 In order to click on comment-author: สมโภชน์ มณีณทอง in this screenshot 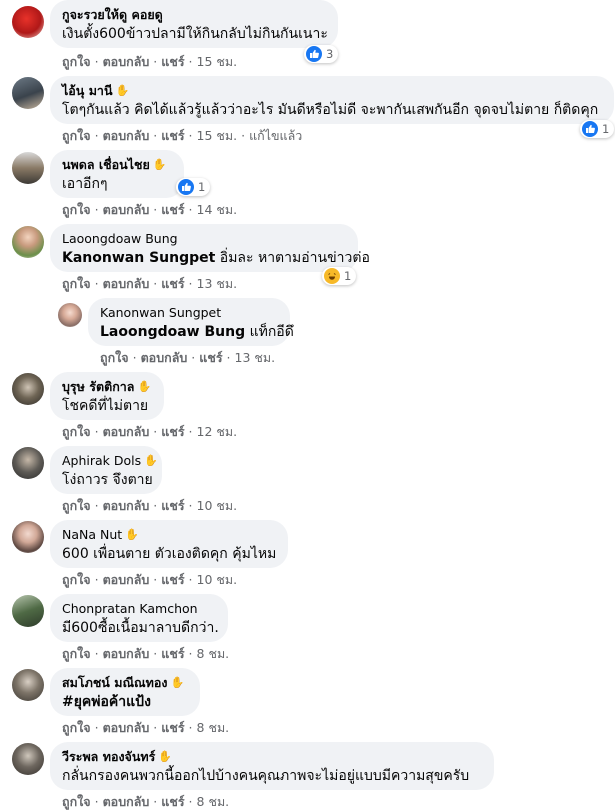, I will do `click(115, 683)`.